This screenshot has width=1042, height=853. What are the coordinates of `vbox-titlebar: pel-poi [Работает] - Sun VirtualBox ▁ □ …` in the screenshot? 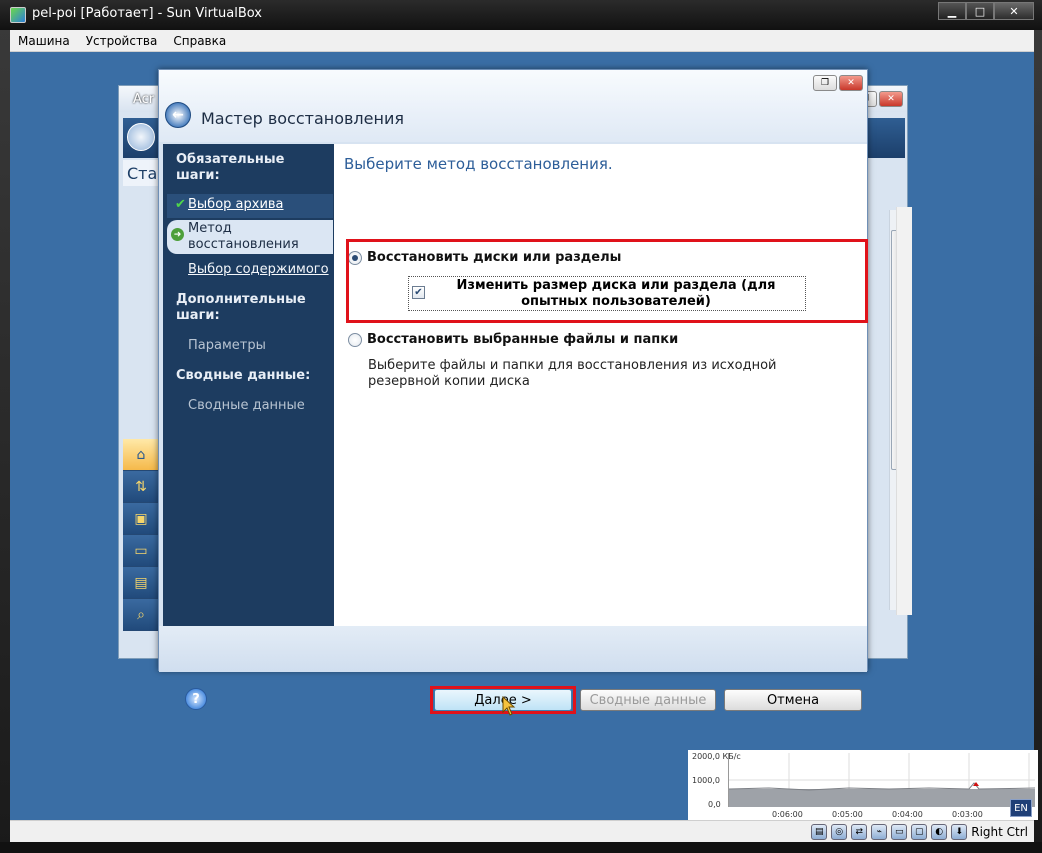 It's located at (521, 15).